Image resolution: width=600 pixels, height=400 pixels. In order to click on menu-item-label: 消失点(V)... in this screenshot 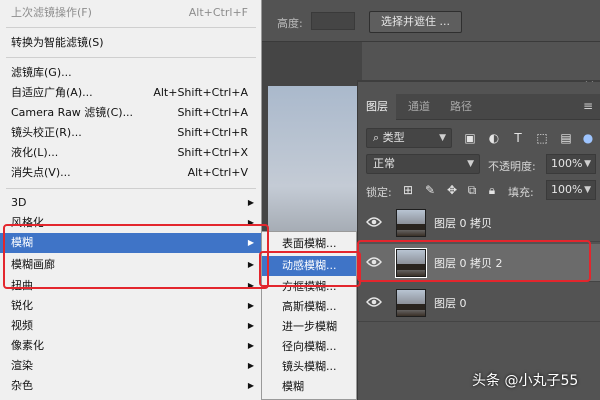, I will do `click(41, 172)`.